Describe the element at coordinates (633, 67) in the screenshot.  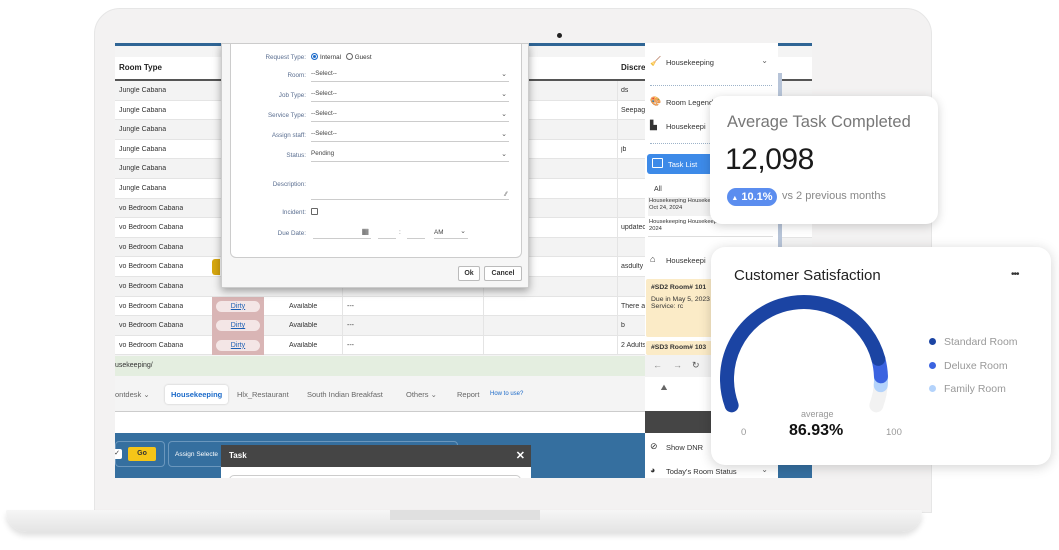
I see `col-discrepancy: Discre` at that location.